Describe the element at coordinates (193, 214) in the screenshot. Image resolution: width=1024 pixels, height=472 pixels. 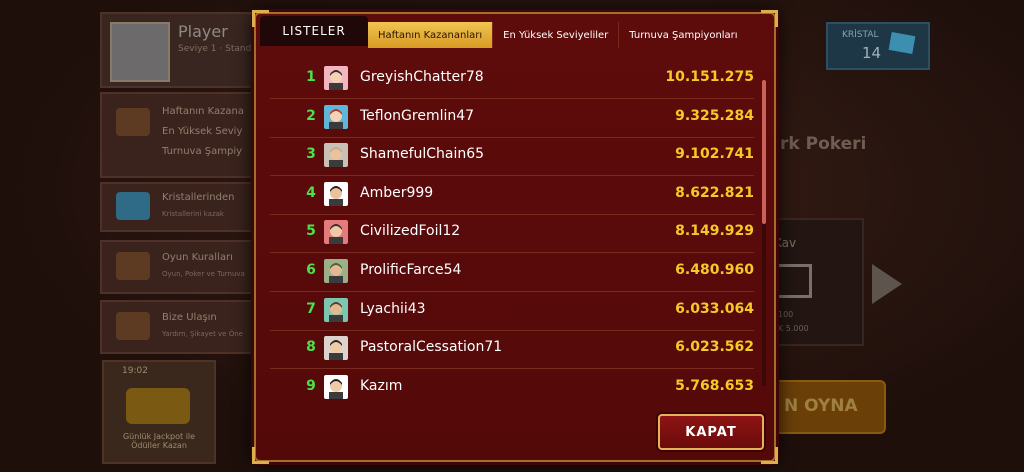
I see `menu-sub: Kristallerini kazak` at that location.